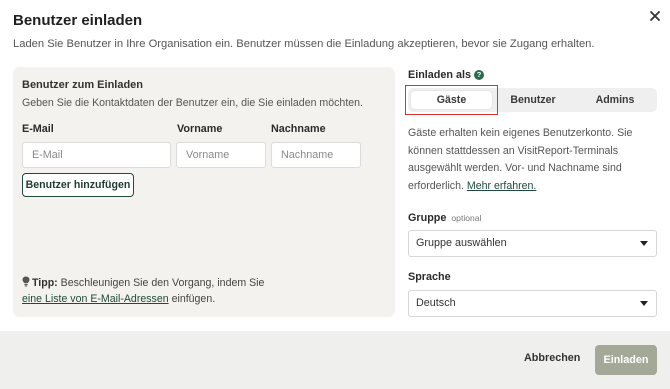 This screenshot has height=389, width=670. What do you see at coordinates (655, 16) in the screenshot?
I see `close-icon` at bounding box center [655, 16].